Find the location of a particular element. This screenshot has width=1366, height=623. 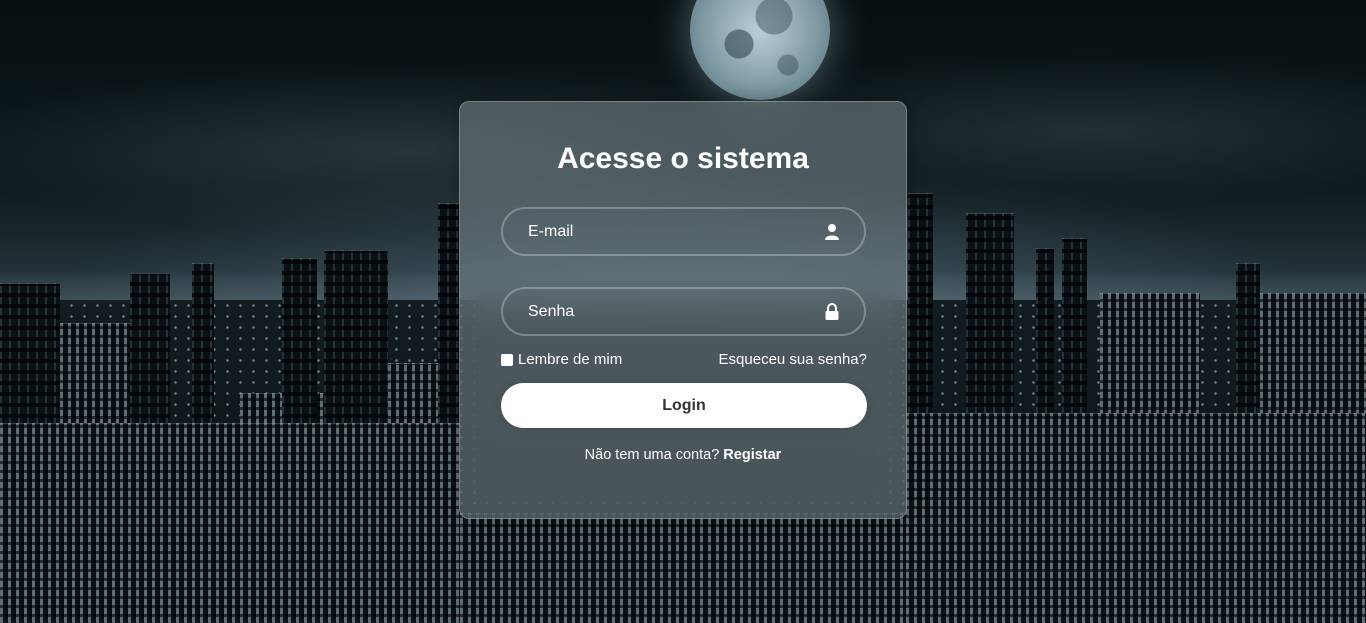

password-input is located at coordinates (683, 311).